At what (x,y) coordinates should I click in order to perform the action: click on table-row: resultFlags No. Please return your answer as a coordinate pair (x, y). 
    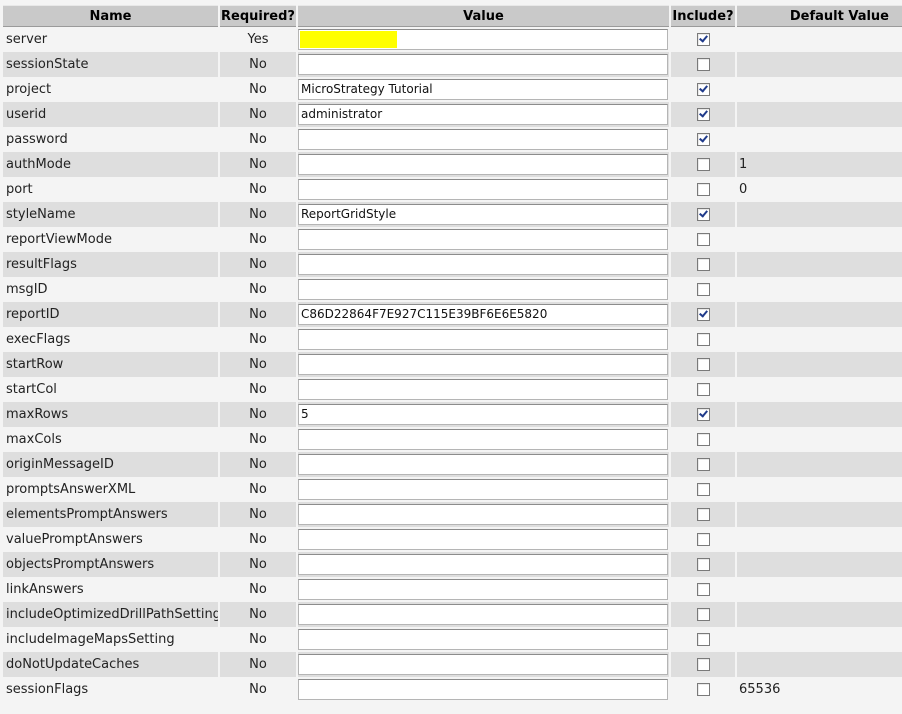
    Looking at the image, I should click on (452, 264).